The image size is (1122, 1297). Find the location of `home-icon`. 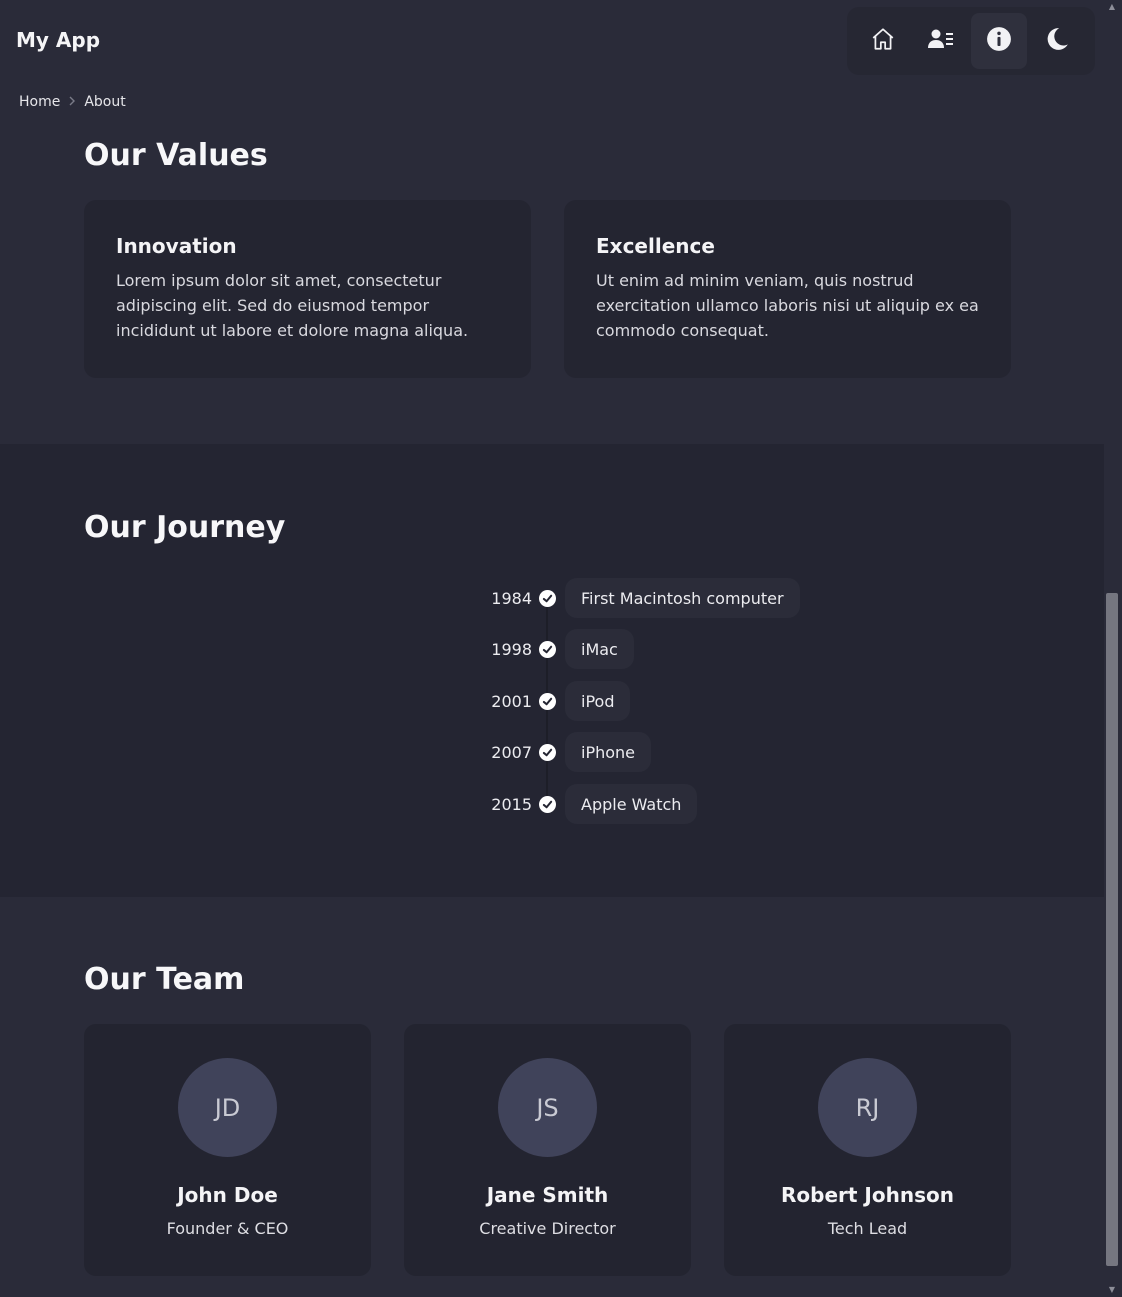

home-icon is located at coordinates (883, 41).